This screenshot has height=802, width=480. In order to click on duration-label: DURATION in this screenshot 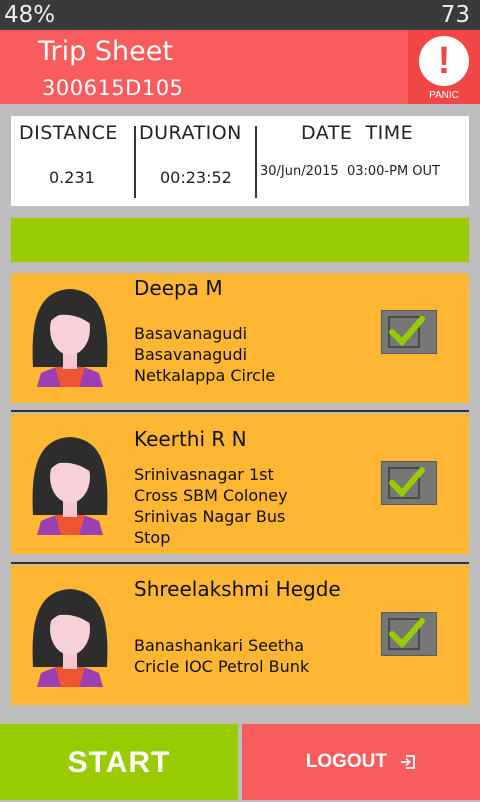, I will do `click(190, 133)`.